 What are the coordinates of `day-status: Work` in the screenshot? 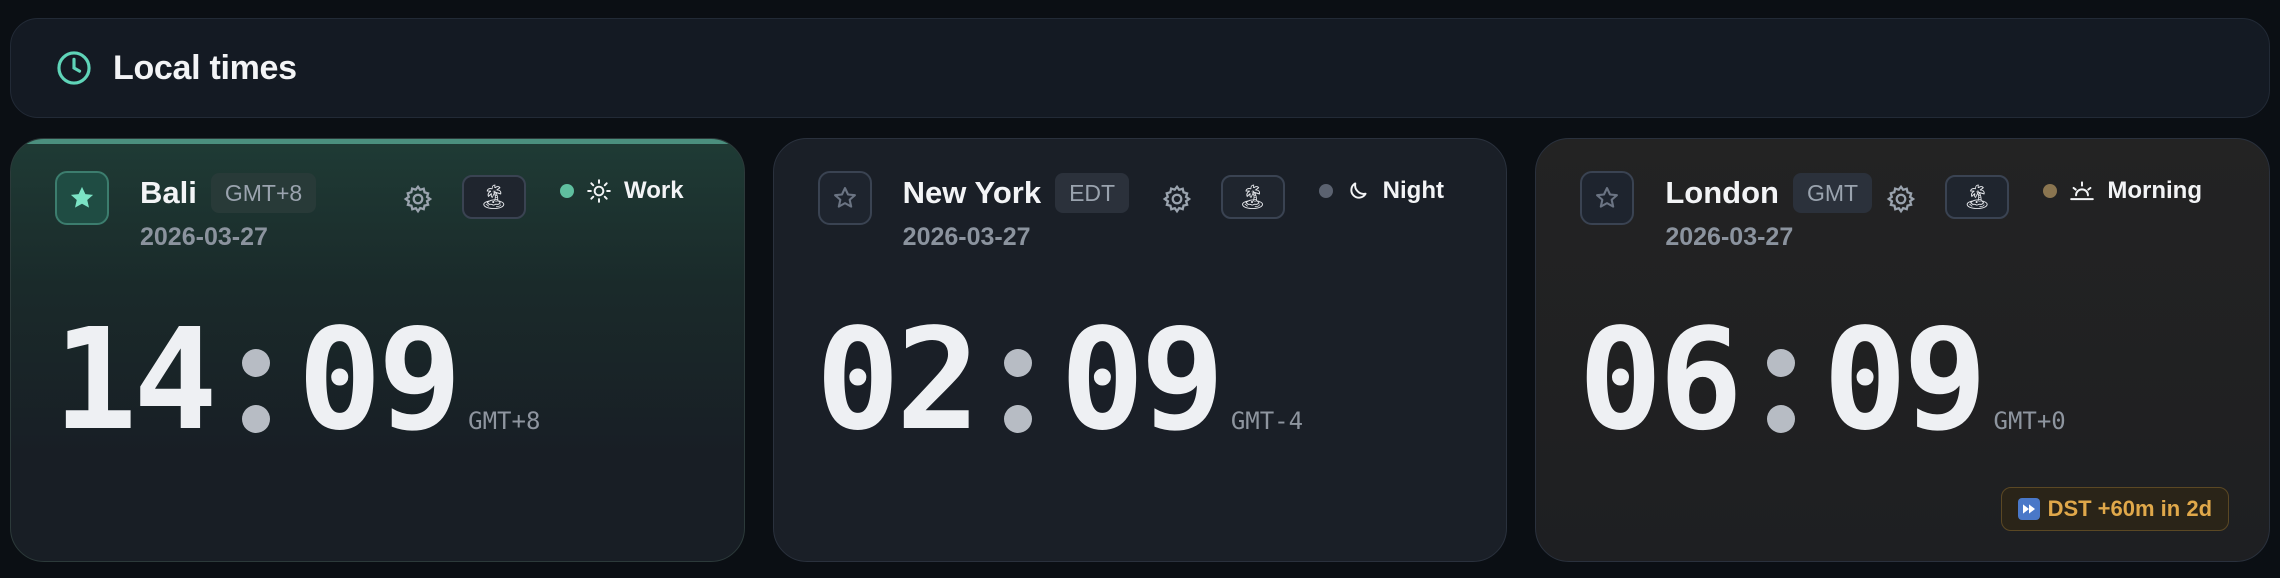 It's located at (622, 191).